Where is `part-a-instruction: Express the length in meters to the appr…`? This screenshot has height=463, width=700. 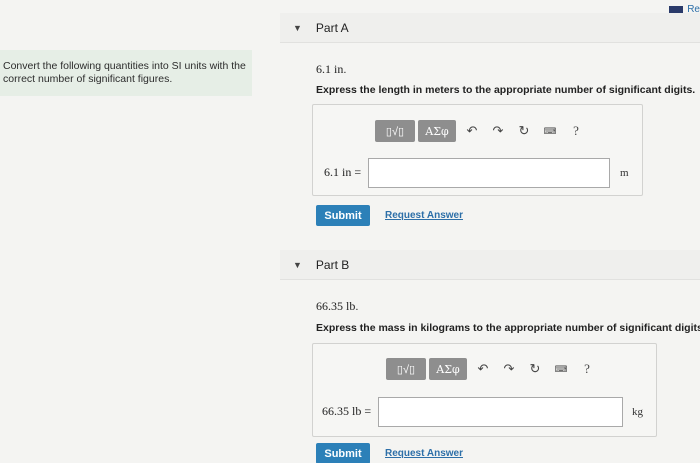 part-a-instruction: Express the length in meters to the appr… is located at coordinates (506, 90).